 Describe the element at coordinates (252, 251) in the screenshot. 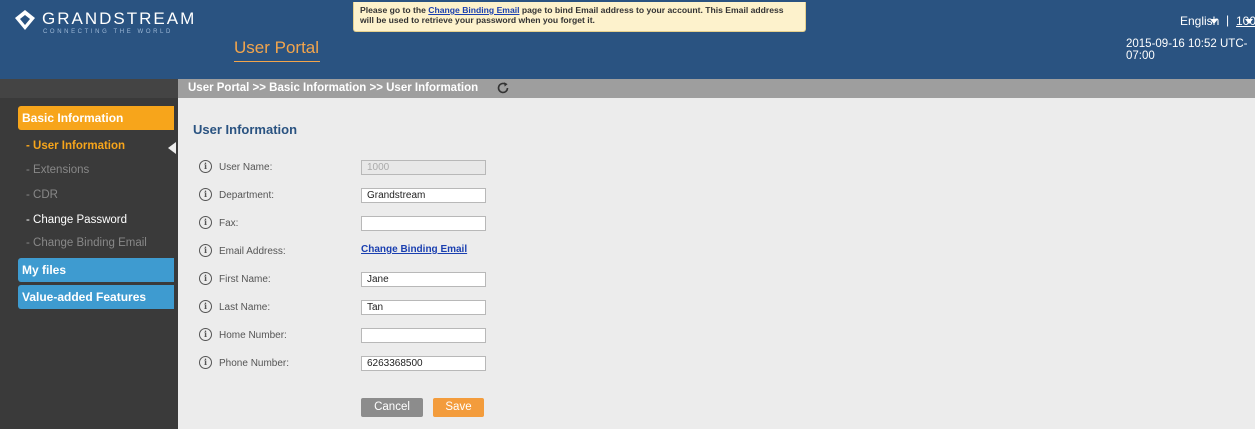

I see `email-address-label: Email Address:` at that location.